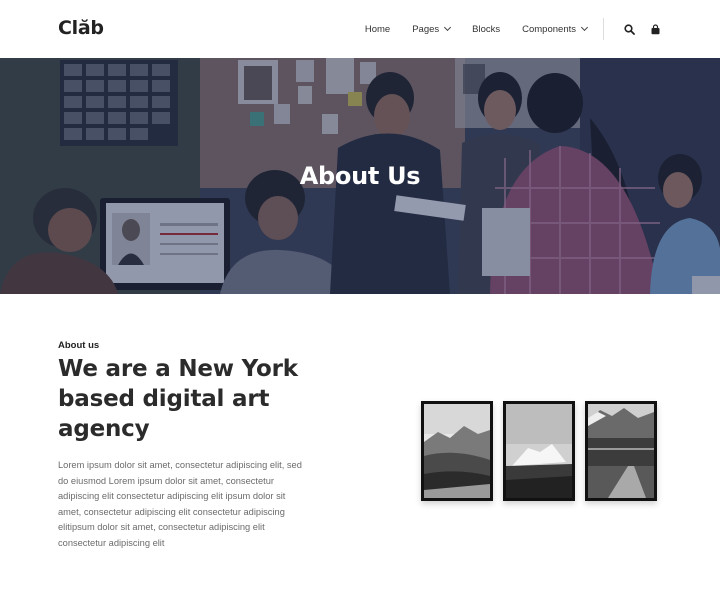 Image resolution: width=720 pixels, height=592 pixels. Describe the element at coordinates (629, 29) in the screenshot. I see `search-icon` at that location.